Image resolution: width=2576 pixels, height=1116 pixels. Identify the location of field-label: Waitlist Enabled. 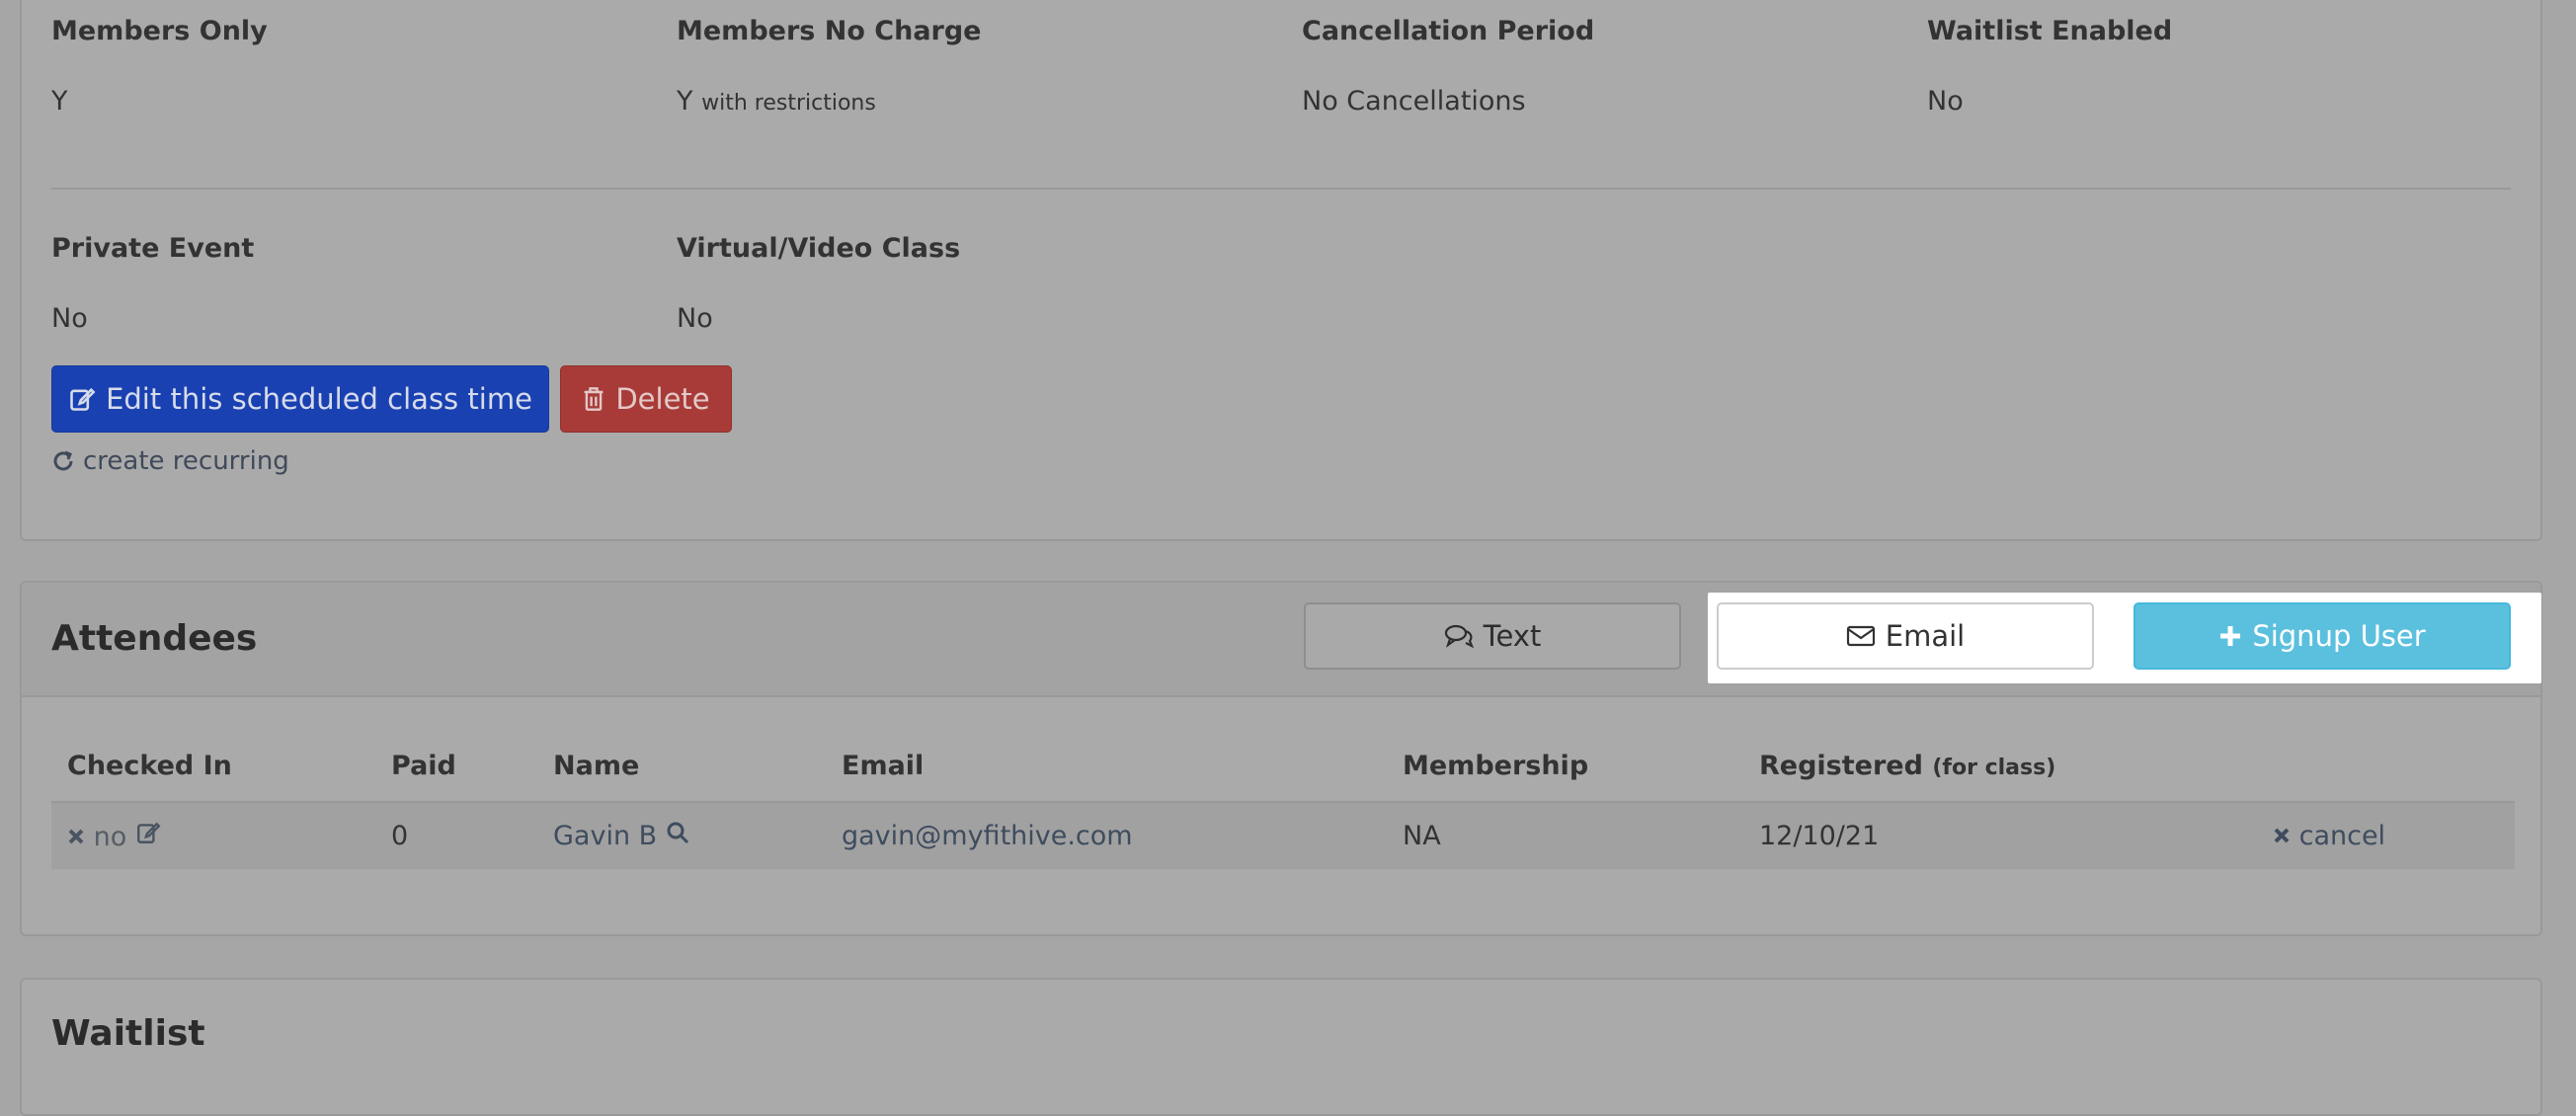
(2050, 31).